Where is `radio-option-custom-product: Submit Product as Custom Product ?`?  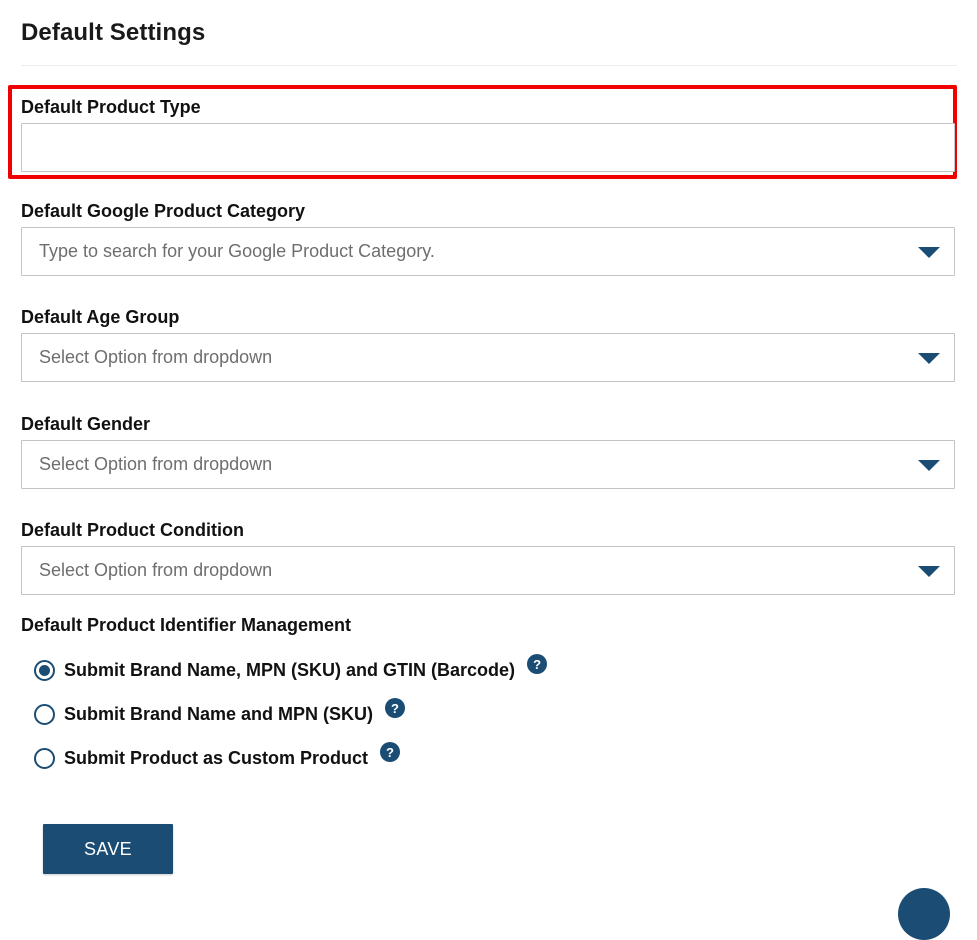 radio-option-custom-product: Submit Product as Custom Product ? is located at coordinates (217, 756).